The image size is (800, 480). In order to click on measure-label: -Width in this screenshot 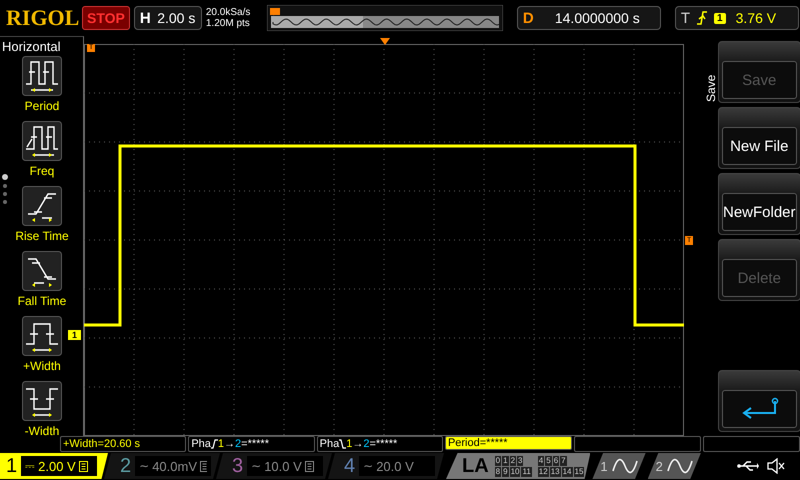, I will do `click(42, 431)`.